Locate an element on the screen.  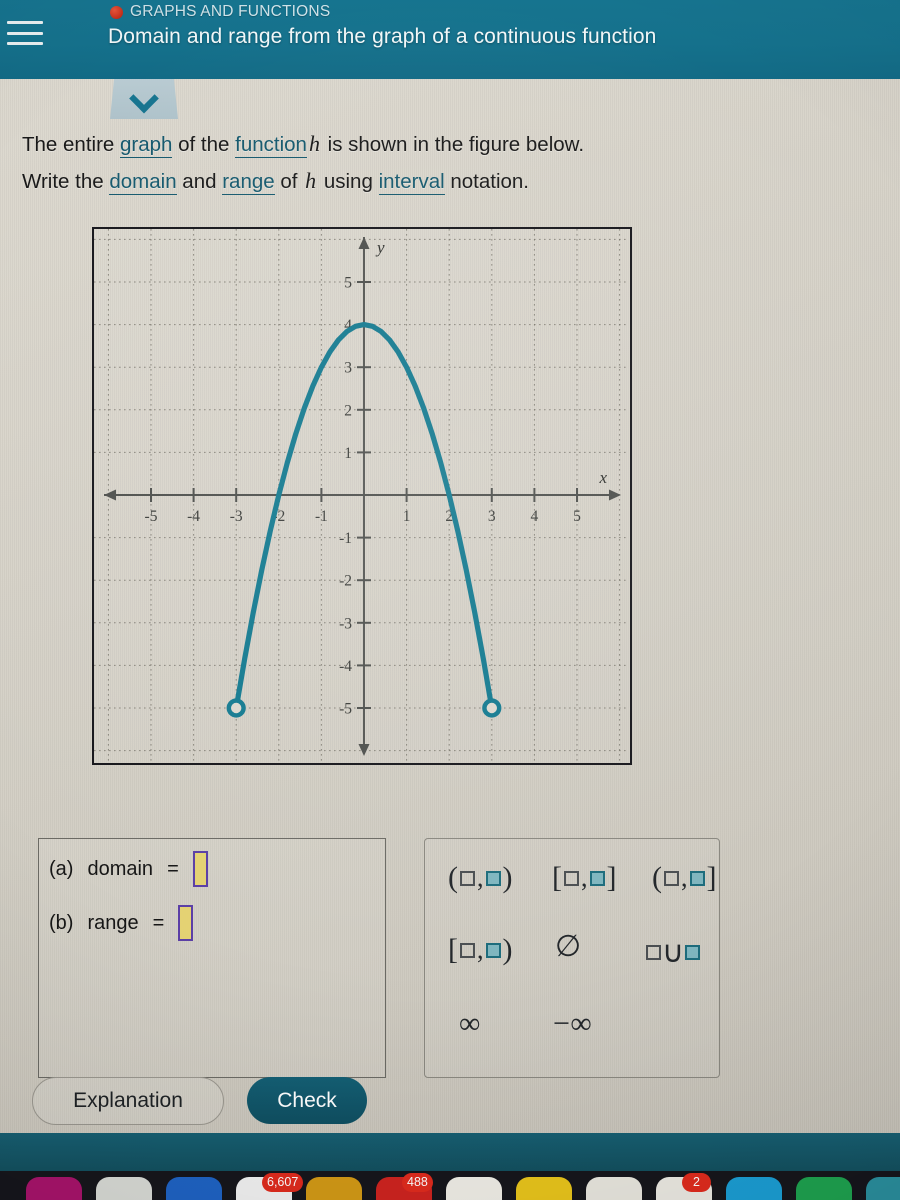
symbol-glyph: ∪ is located at coordinates (673, 952).